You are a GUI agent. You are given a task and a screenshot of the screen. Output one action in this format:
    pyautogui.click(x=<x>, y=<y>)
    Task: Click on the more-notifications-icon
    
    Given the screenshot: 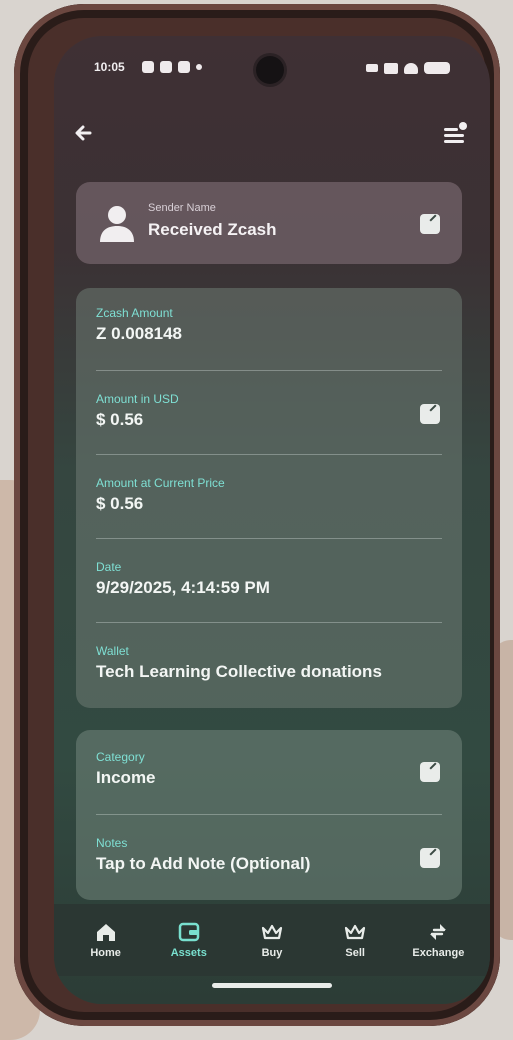 What is the action you would take?
    pyautogui.click(x=199, y=67)
    